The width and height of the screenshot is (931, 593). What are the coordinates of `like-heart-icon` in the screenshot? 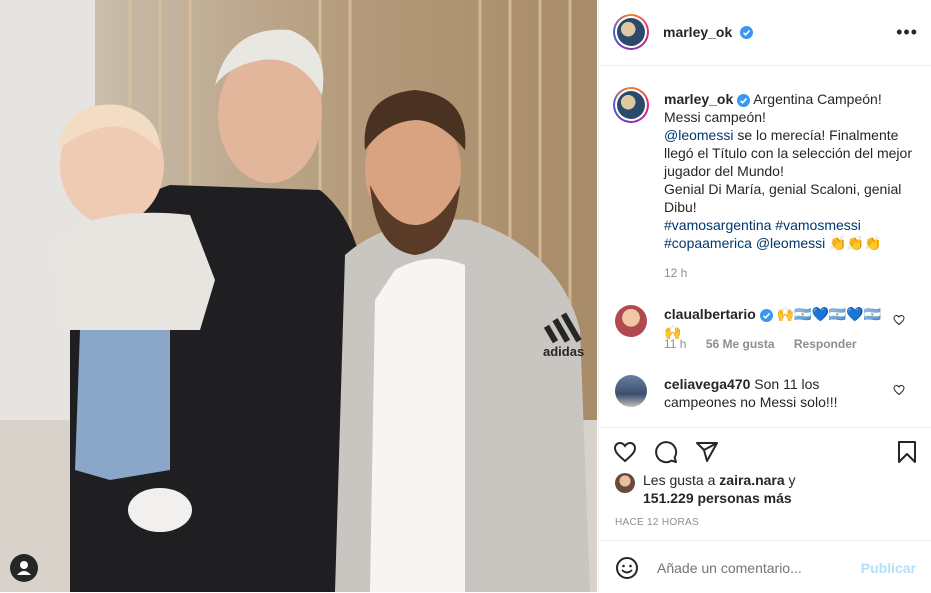 It's located at (625, 452).